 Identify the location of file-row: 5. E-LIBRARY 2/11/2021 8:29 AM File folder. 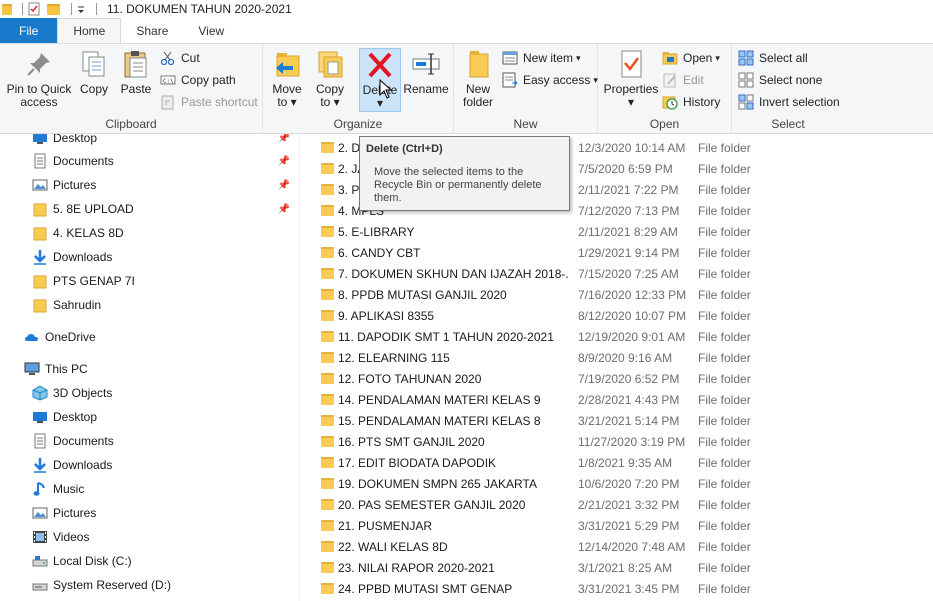
(616, 231).